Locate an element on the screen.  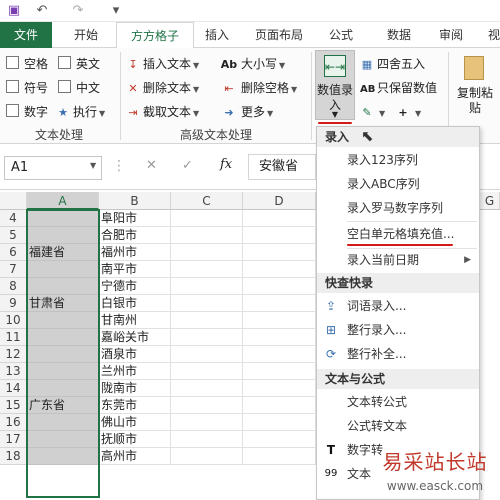
add-button: + ▼ is located at coordinates (408, 112).